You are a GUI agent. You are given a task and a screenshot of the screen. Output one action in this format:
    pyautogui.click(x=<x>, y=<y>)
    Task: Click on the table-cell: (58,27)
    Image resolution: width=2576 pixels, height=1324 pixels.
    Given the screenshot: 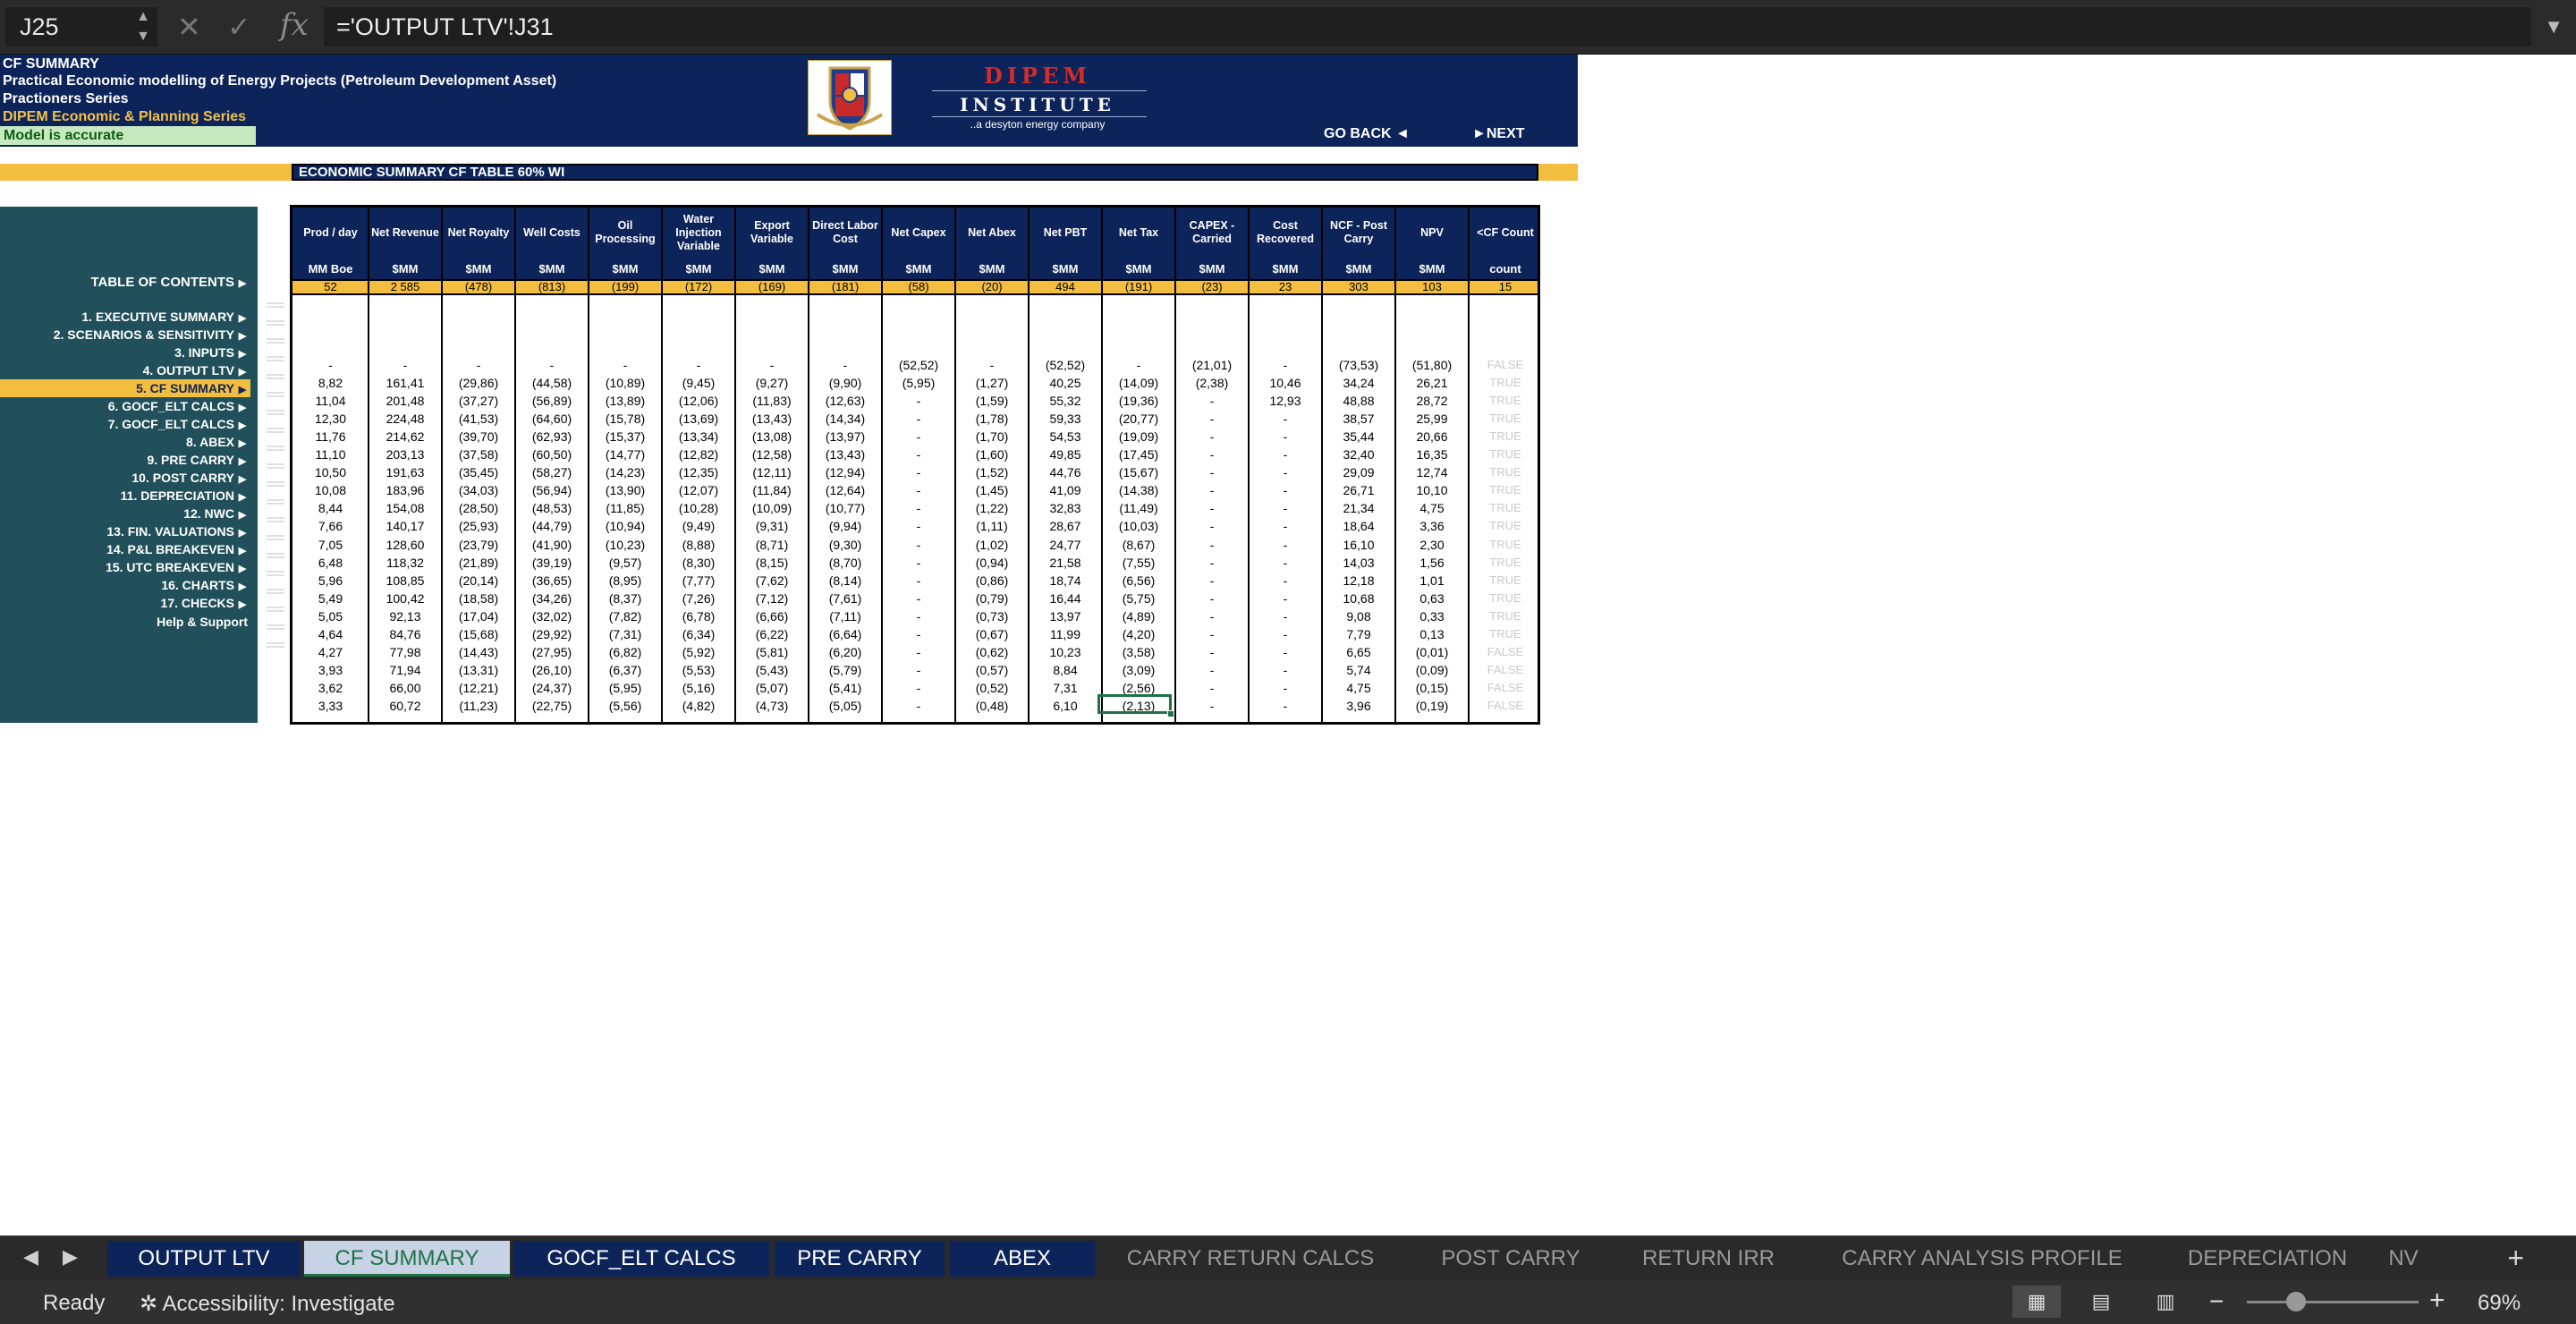 What is the action you would take?
    pyautogui.click(x=552, y=472)
    